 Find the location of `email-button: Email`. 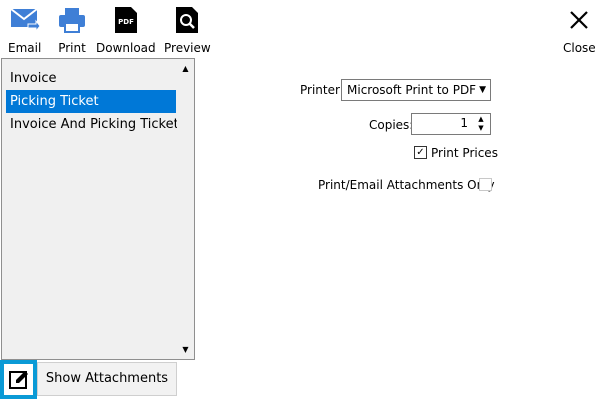

email-button: Email is located at coordinates (24, 31).